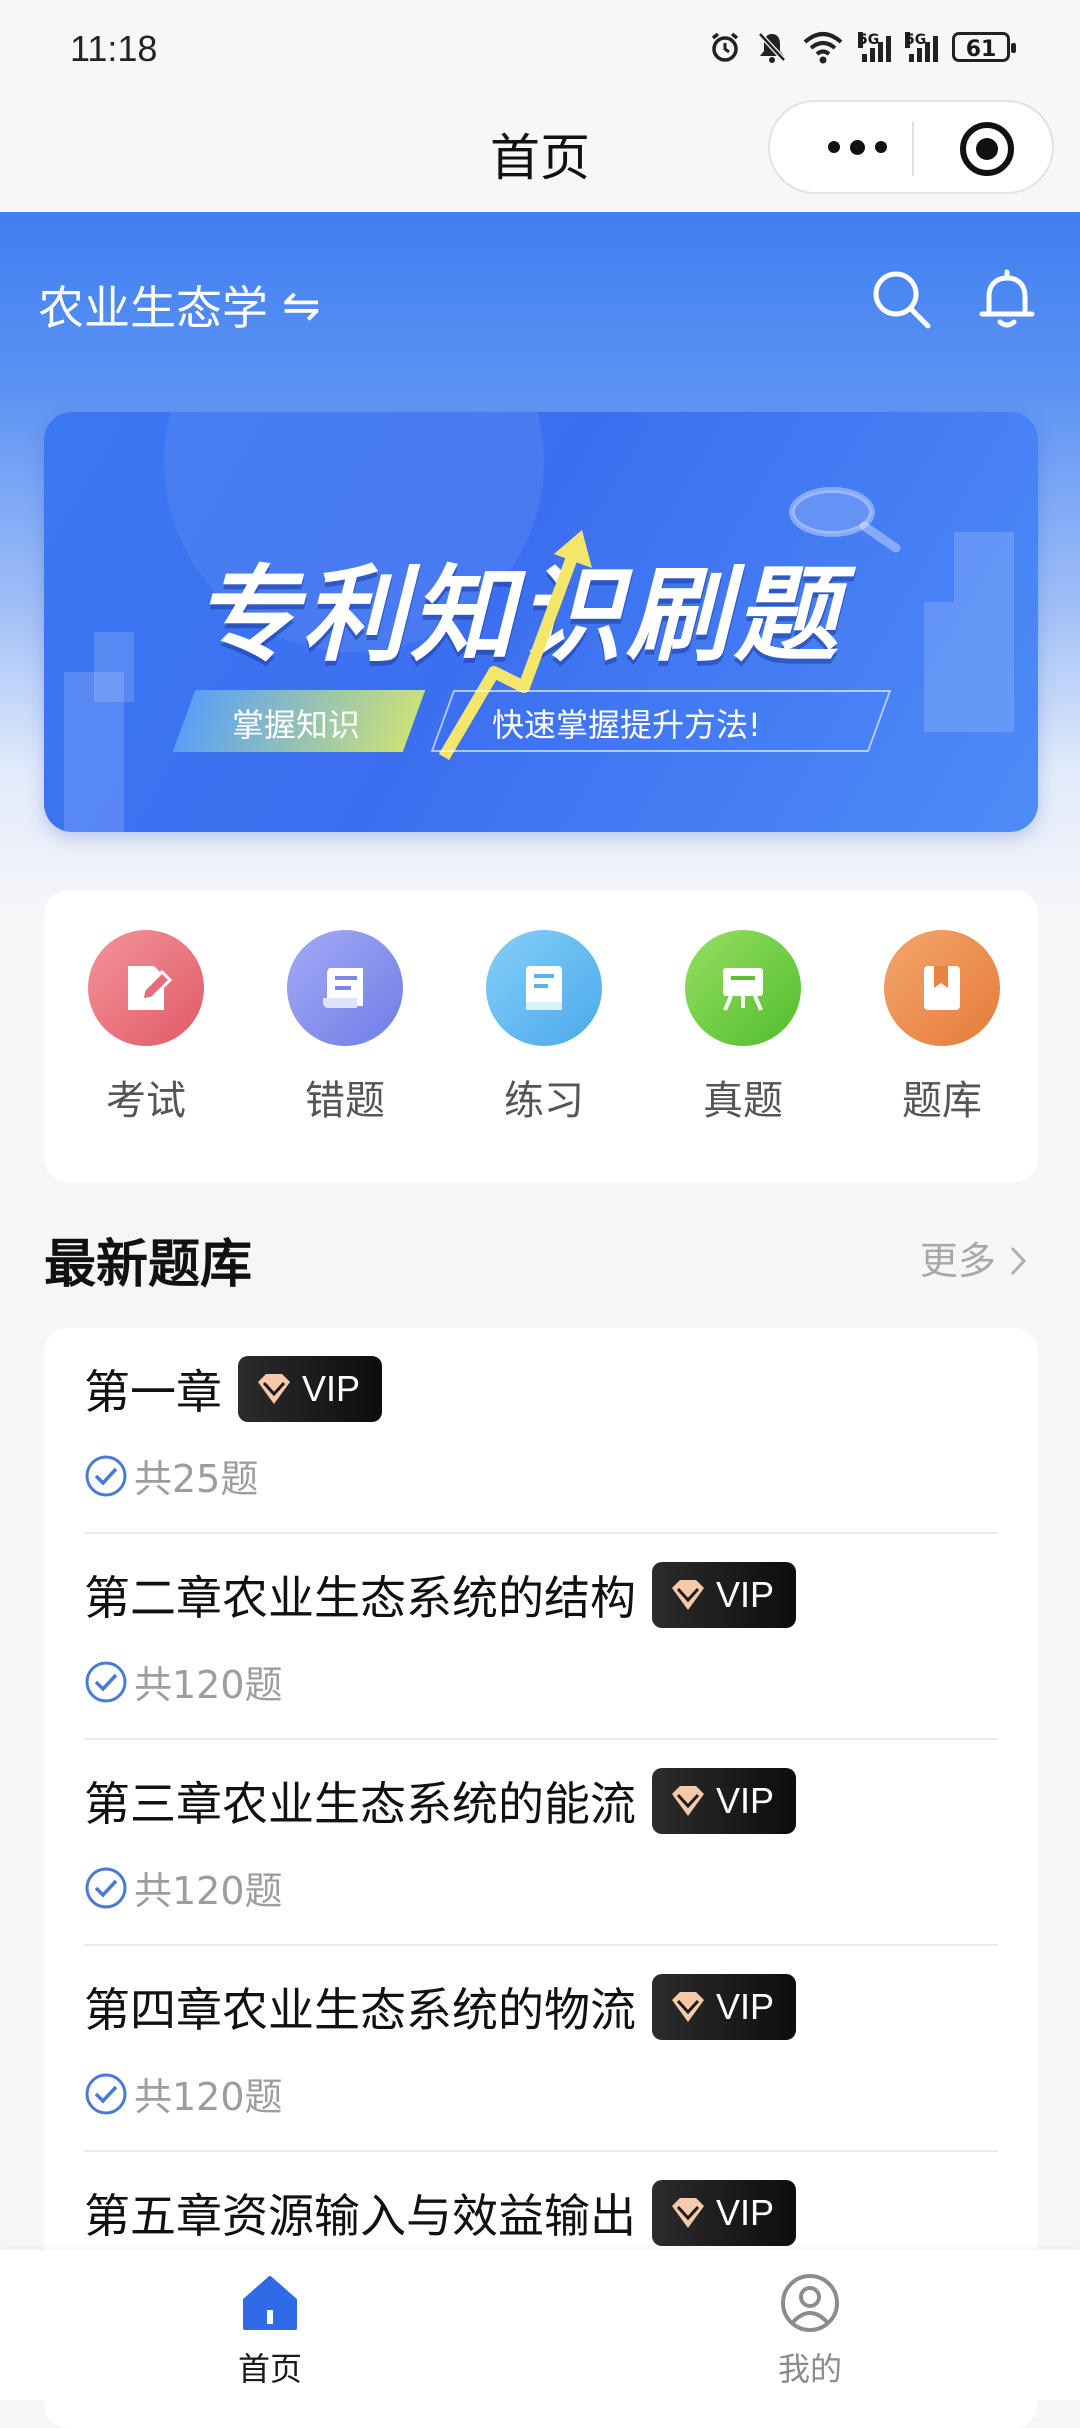  I want to click on profile-icon, so click(810, 2303).